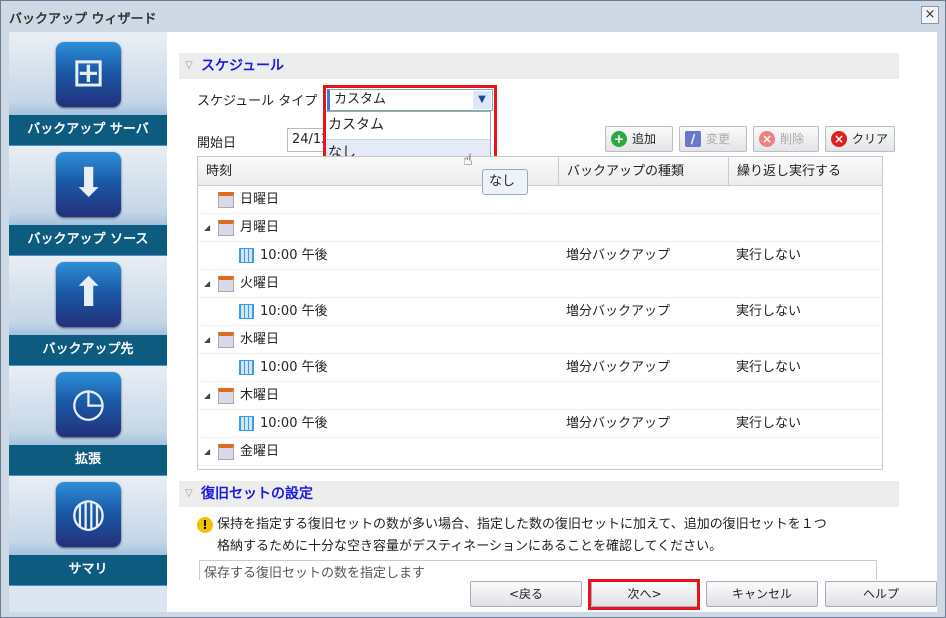  I want to click on sidebar-item-3: ◷ 拡張, so click(88, 421).